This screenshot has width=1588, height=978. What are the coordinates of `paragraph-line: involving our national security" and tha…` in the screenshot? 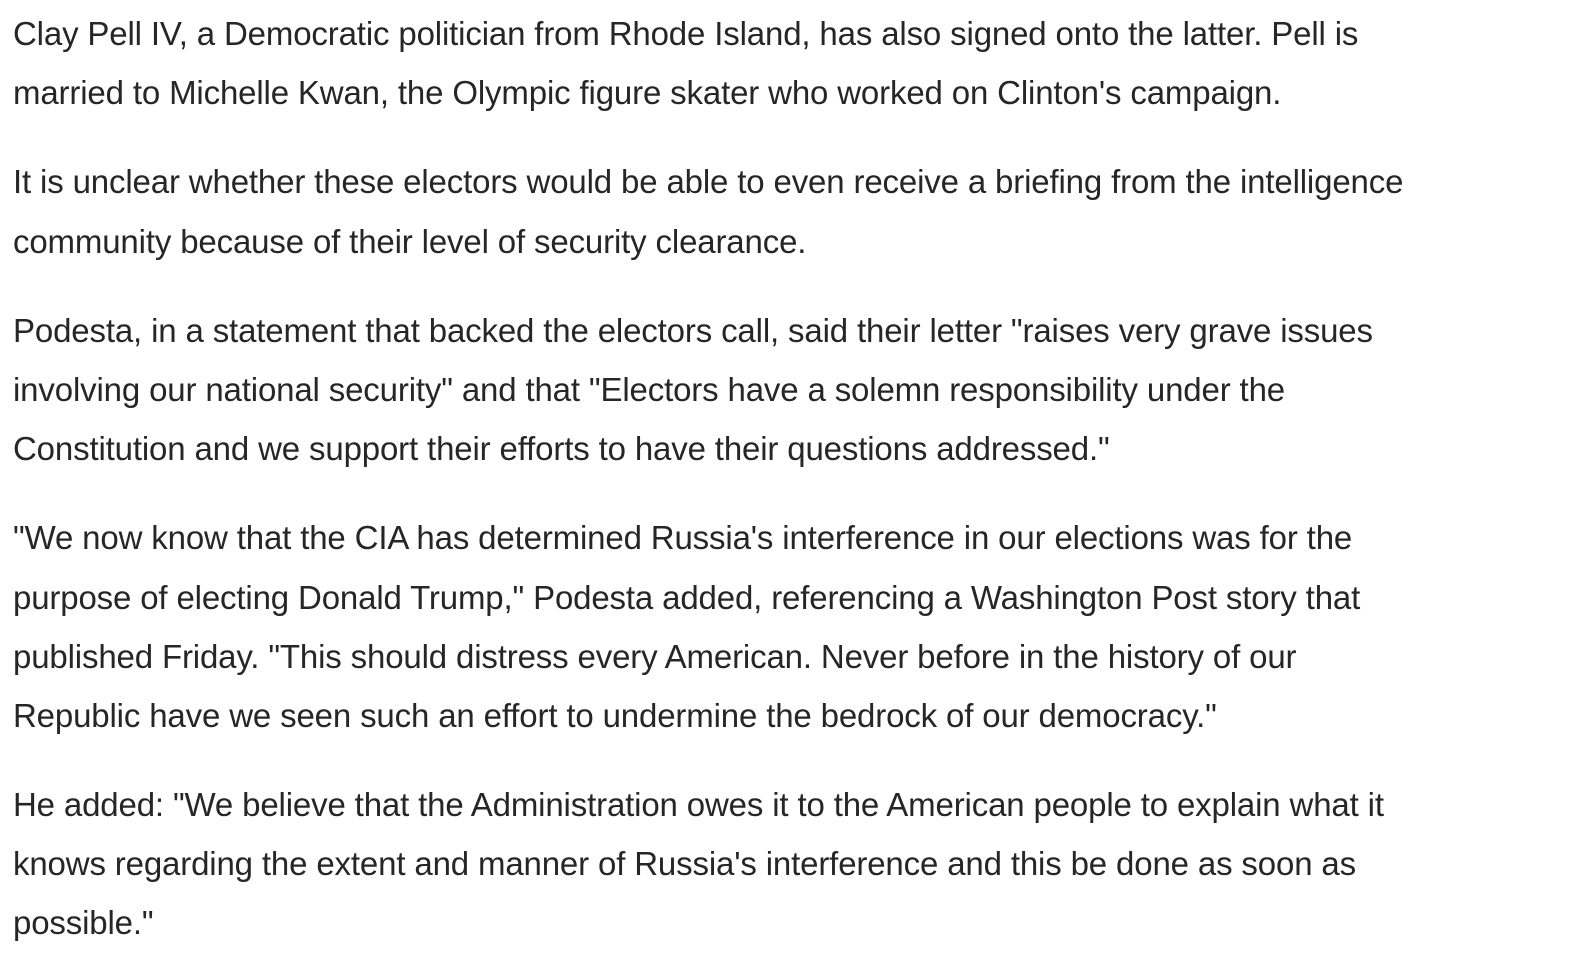 It's located at (649, 389).